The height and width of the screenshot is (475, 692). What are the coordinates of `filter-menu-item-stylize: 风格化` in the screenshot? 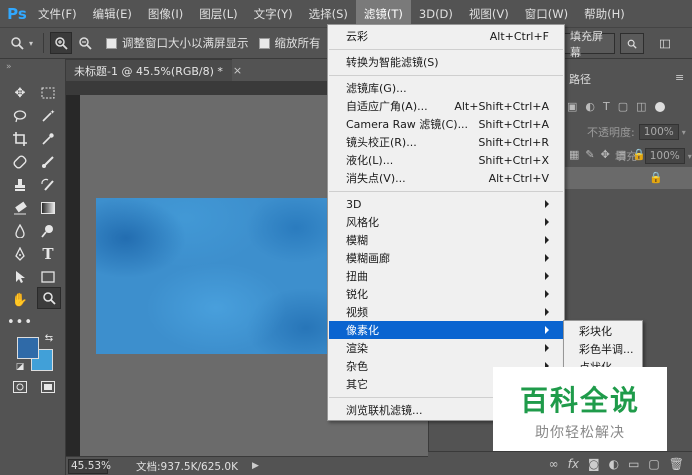 It's located at (446, 222).